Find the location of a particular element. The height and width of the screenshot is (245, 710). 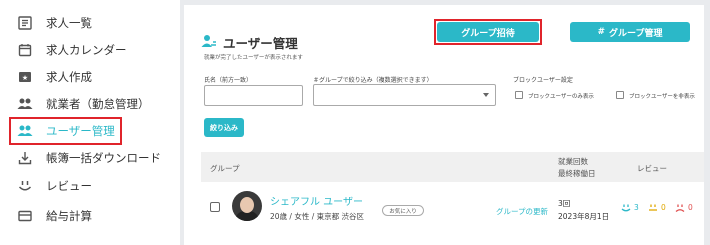

page-header: ユーザー管理 is located at coordinates (249, 42).